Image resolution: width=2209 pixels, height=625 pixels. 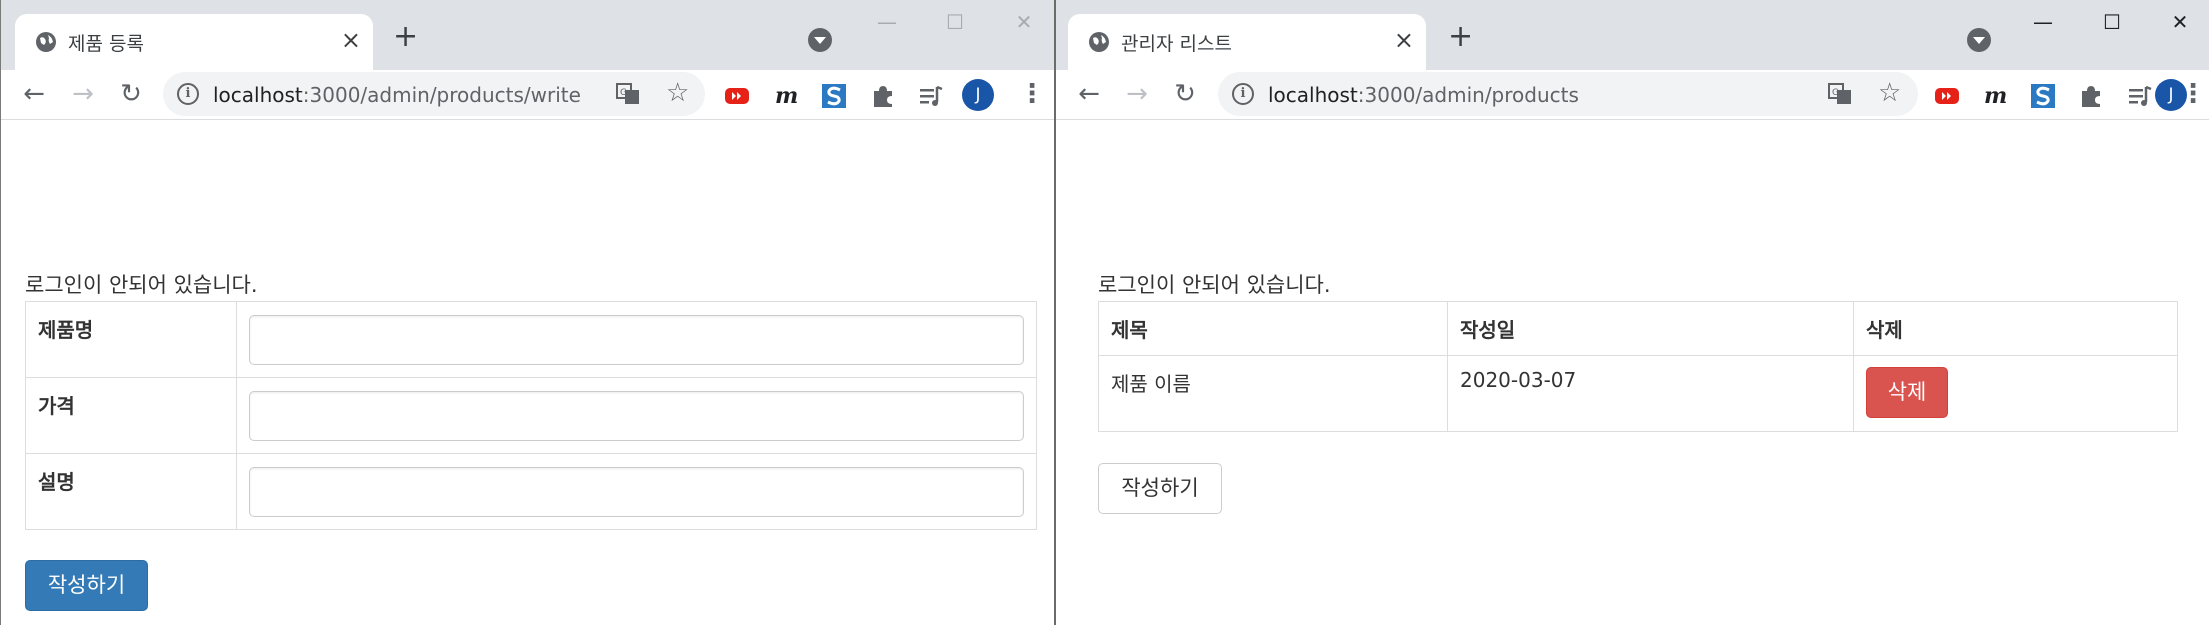 I want to click on column-header-delete: 삭제, so click(x=2015, y=328).